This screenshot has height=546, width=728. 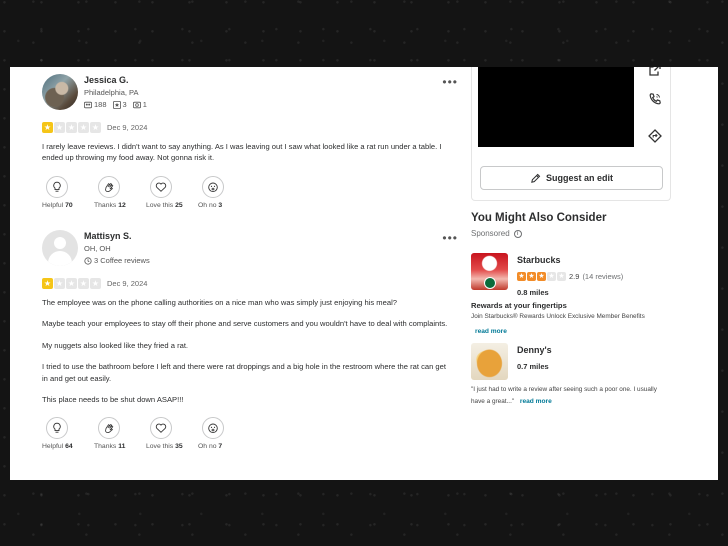 What do you see at coordinates (60, 243) in the screenshot?
I see `default-avatar-head` at bounding box center [60, 243].